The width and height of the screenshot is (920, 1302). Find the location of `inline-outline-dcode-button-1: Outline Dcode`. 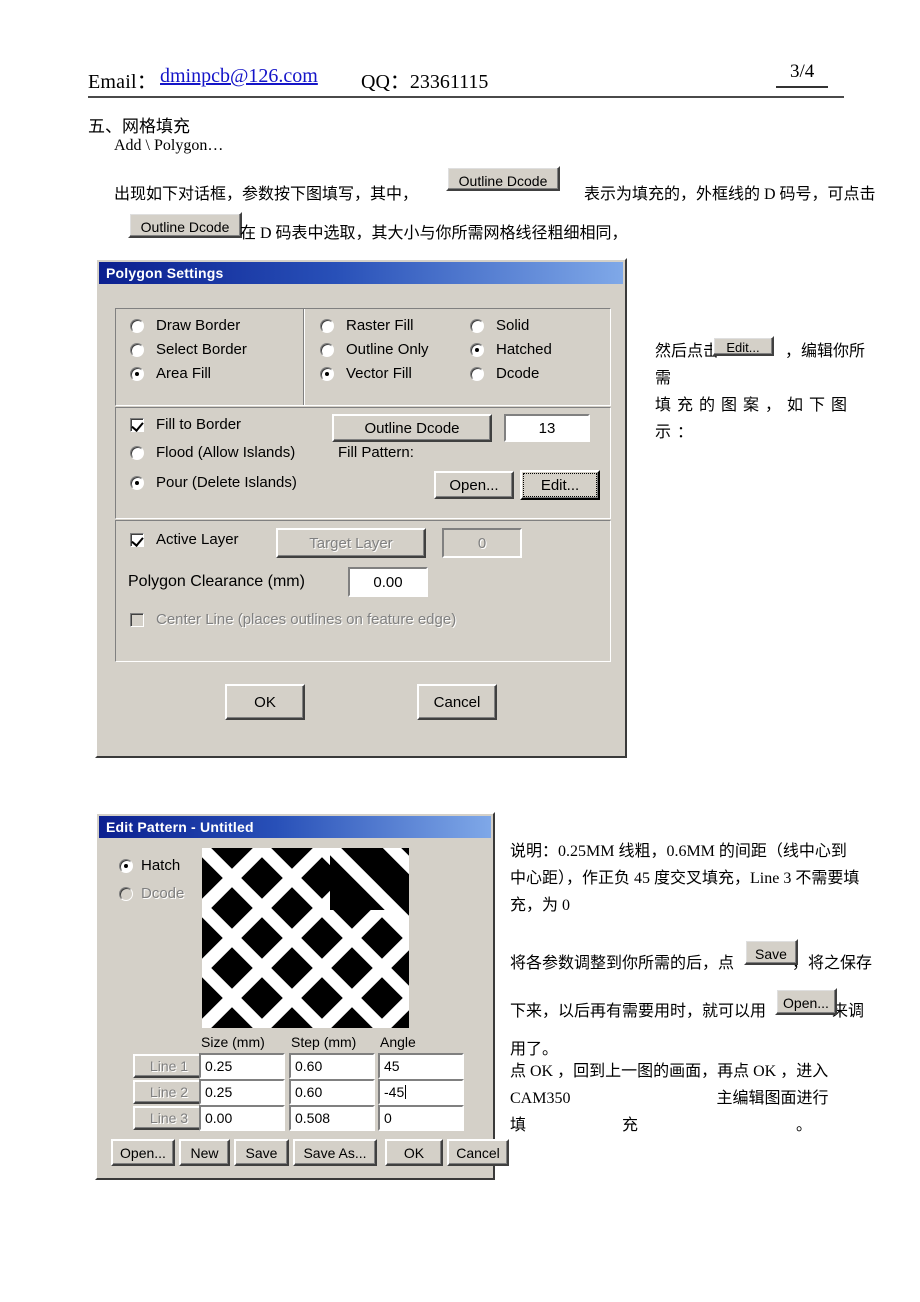

inline-outline-dcode-button-1: Outline Dcode is located at coordinates (503, 178).